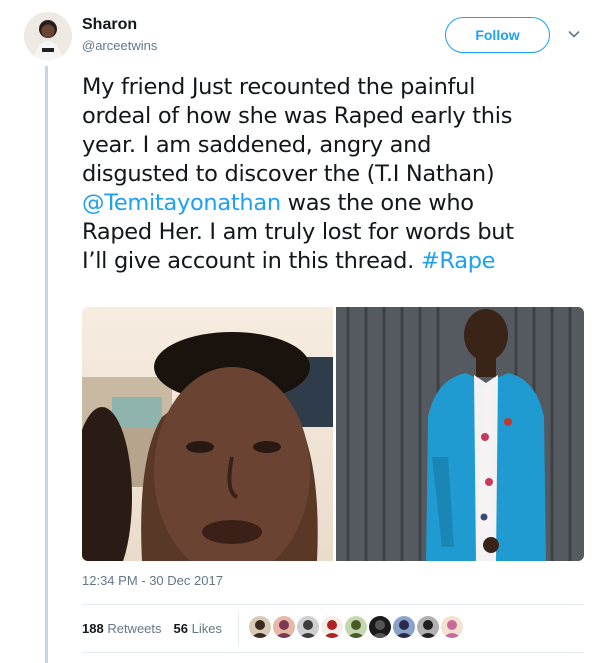 This screenshot has height=663, width=598. Describe the element at coordinates (46, 364) in the screenshot. I see `thread-connector-line` at that location.